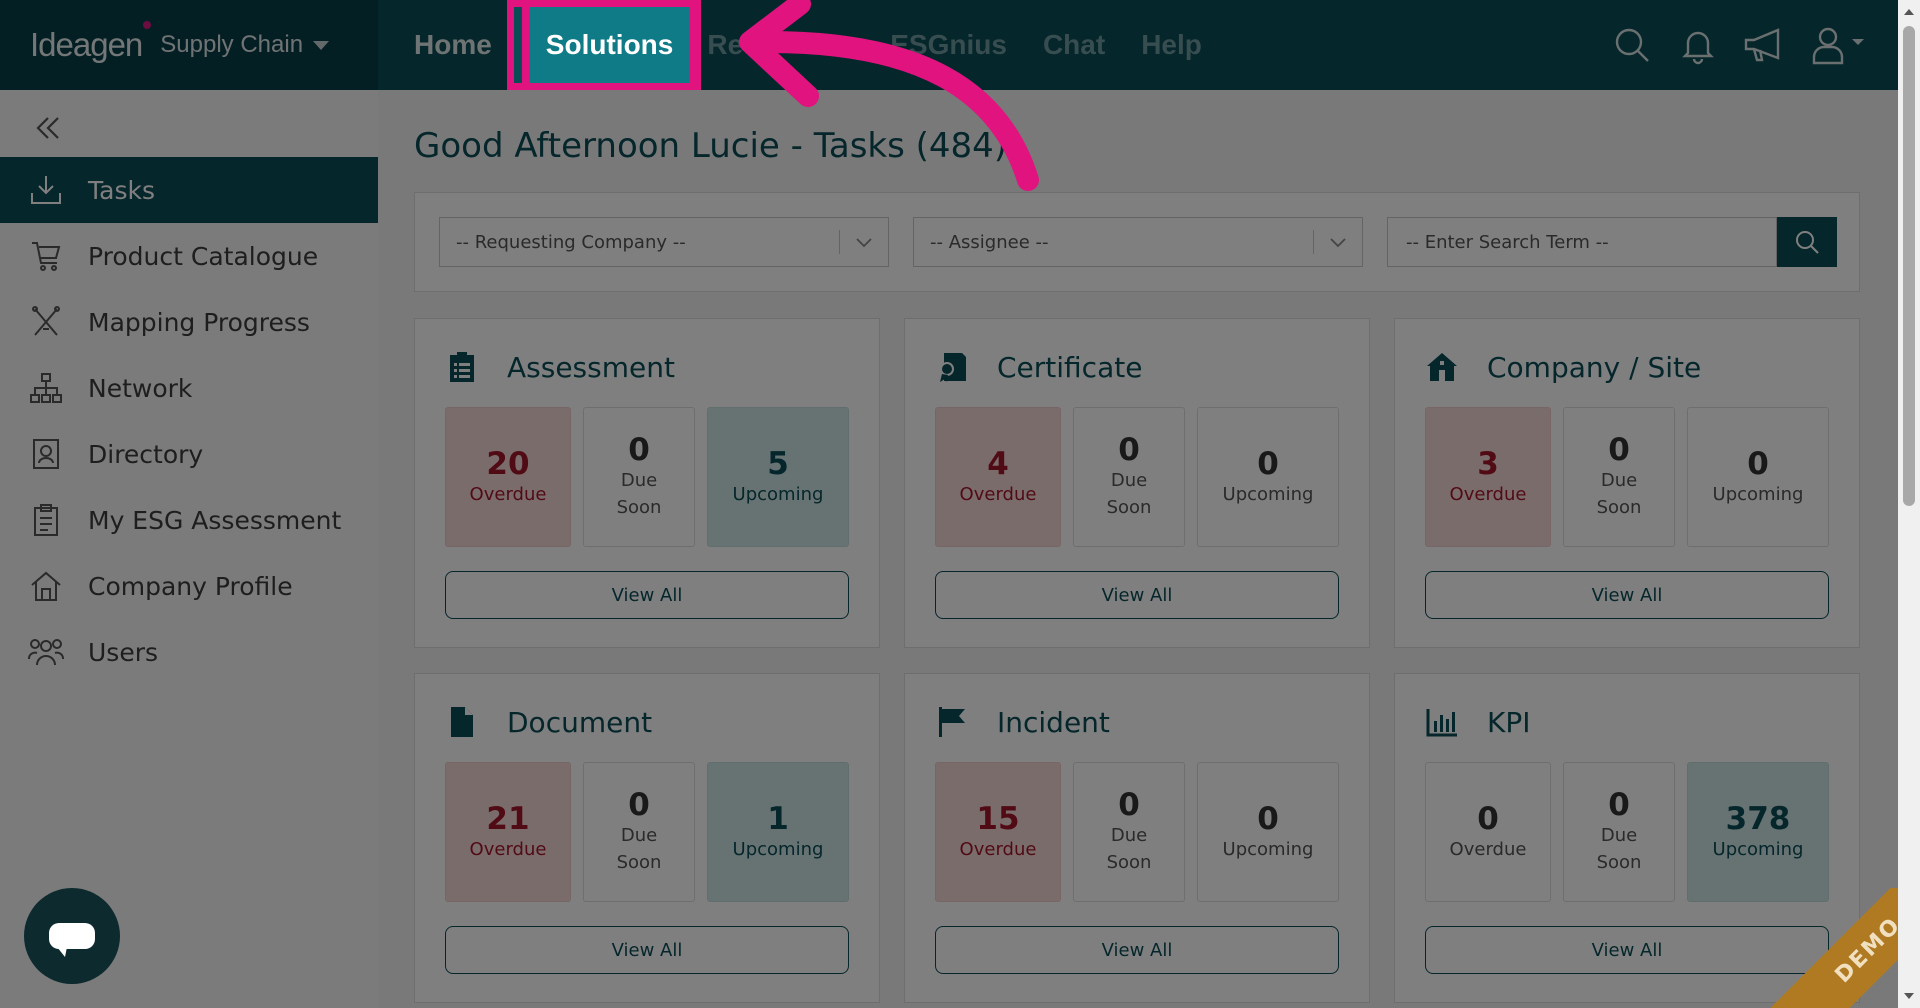 The image size is (1920, 1008). I want to click on sidebar-item-users: Users, so click(189, 652).